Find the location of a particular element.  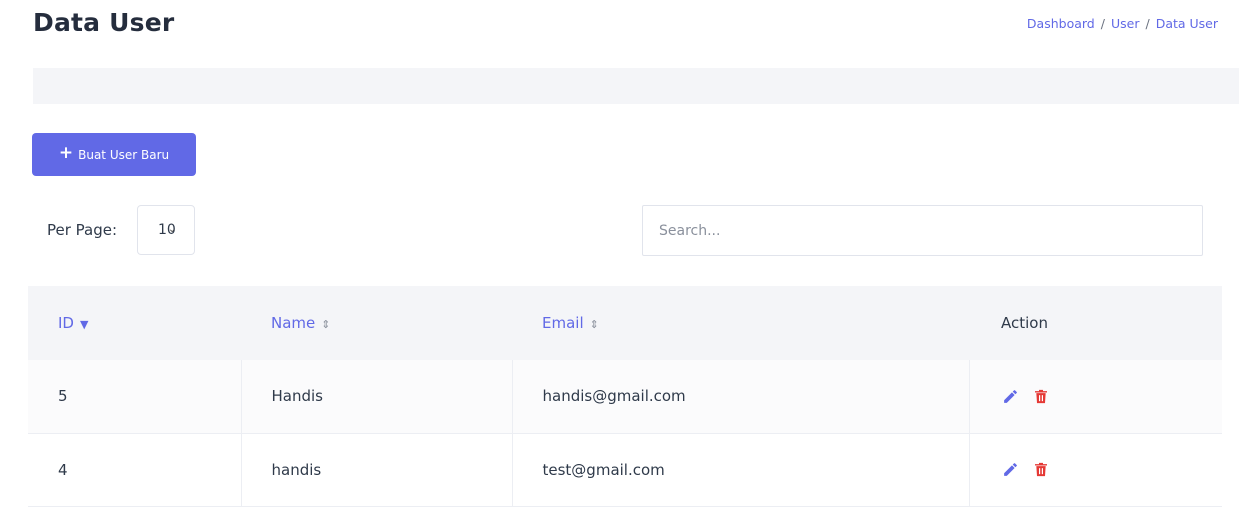

per-page-label: Per Page: is located at coordinates (82, 230).